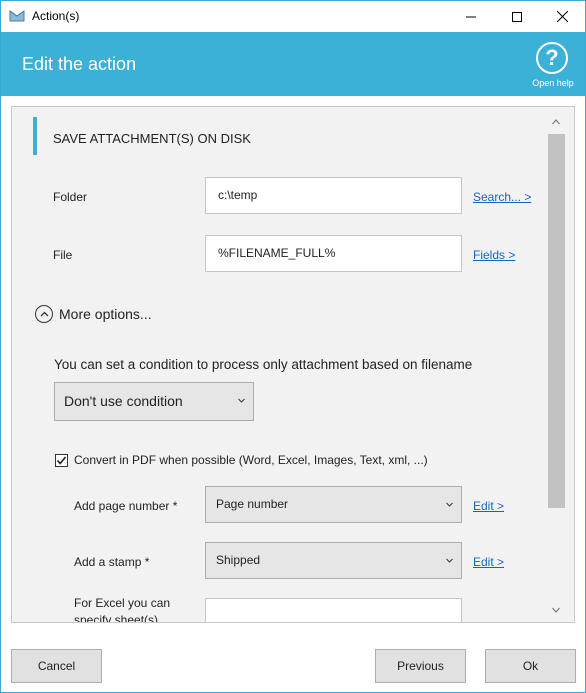 Image resolution: width=586 pixels, height=693 pixels. Describe the element at coordinates (70, 197) in the screenshot. I see `folder-label: Folder` at that location.